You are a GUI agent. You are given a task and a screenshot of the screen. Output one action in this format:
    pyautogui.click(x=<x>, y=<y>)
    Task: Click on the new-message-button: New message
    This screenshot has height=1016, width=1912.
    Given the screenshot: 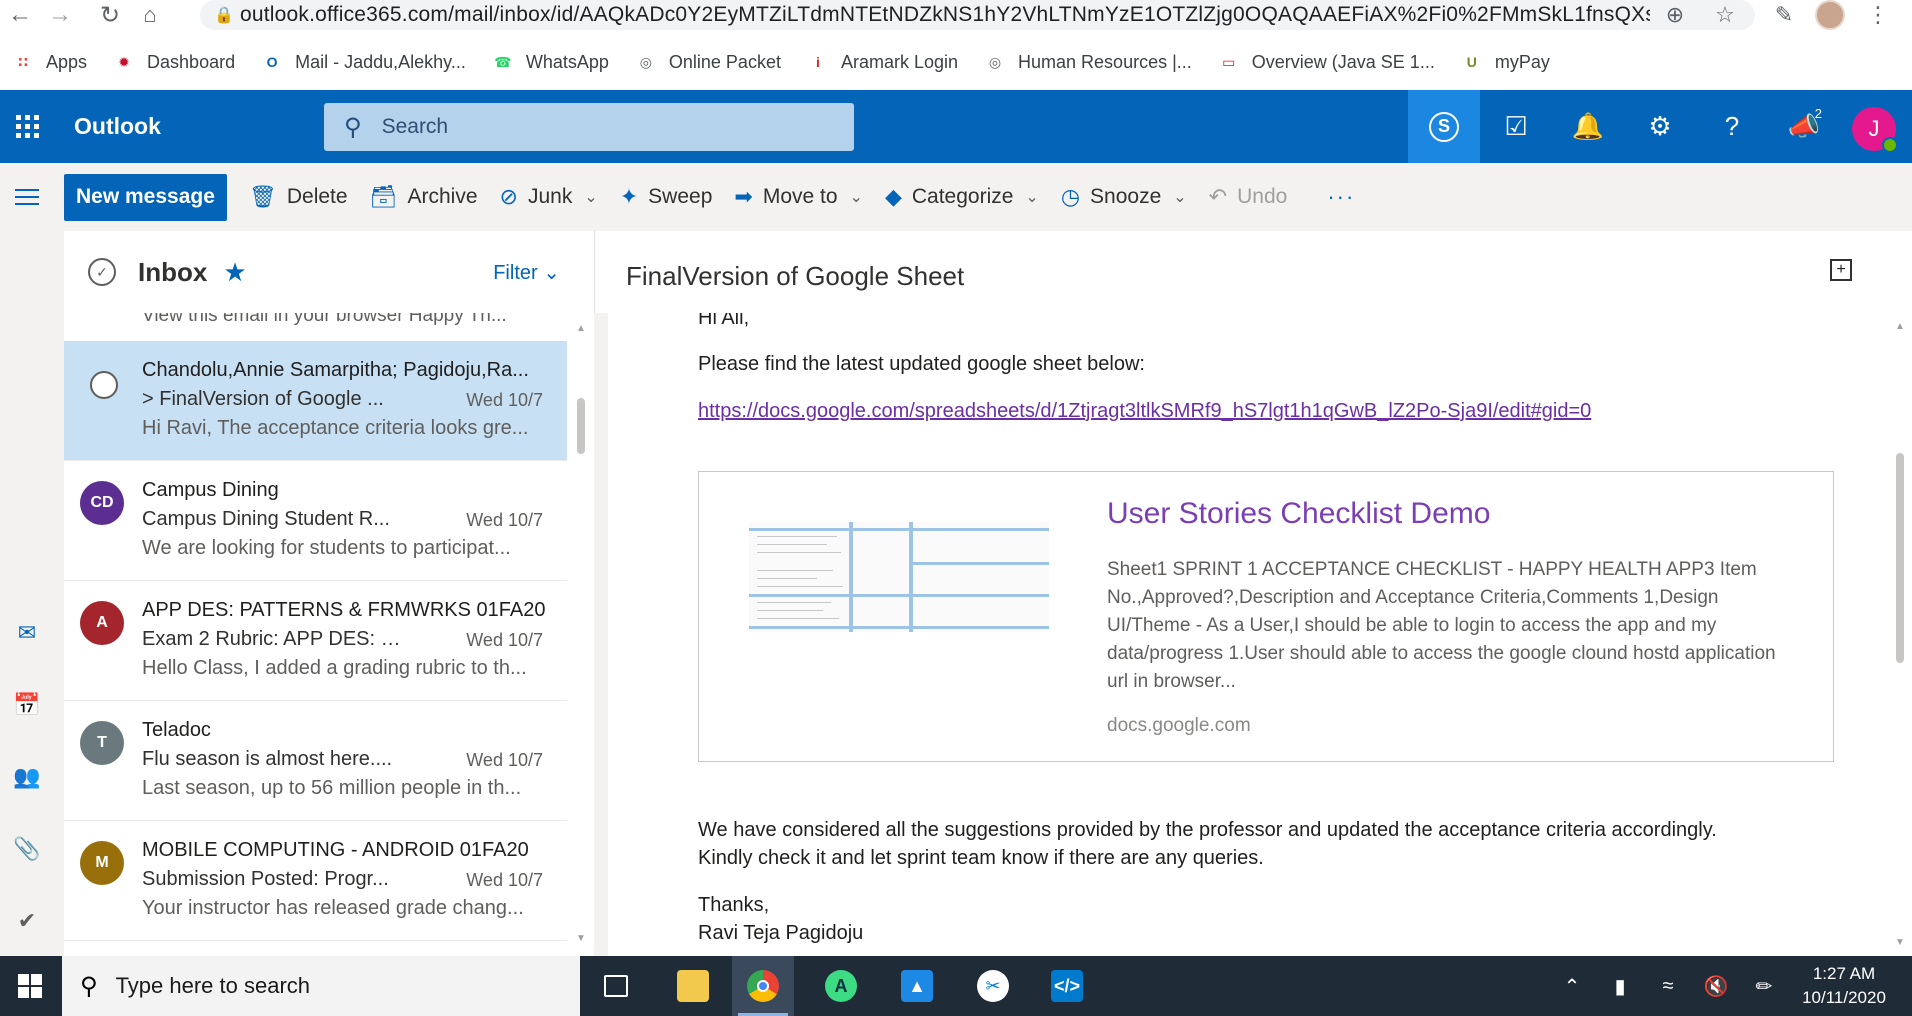 What is the action you would take?
    pyautogui.click(x=145, y=197)
    